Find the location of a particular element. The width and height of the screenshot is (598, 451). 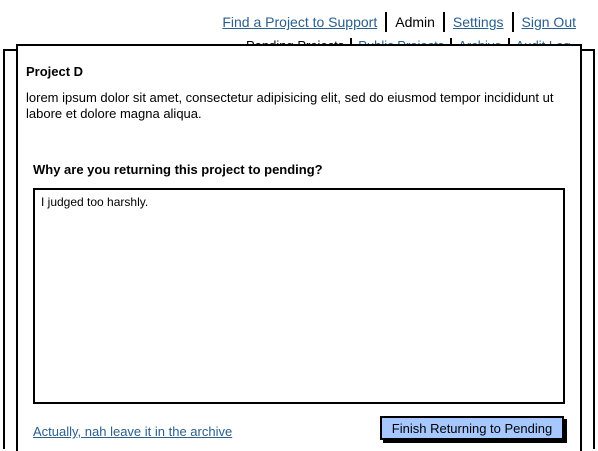

project-title: Project D is located at coordinates (55, 71).